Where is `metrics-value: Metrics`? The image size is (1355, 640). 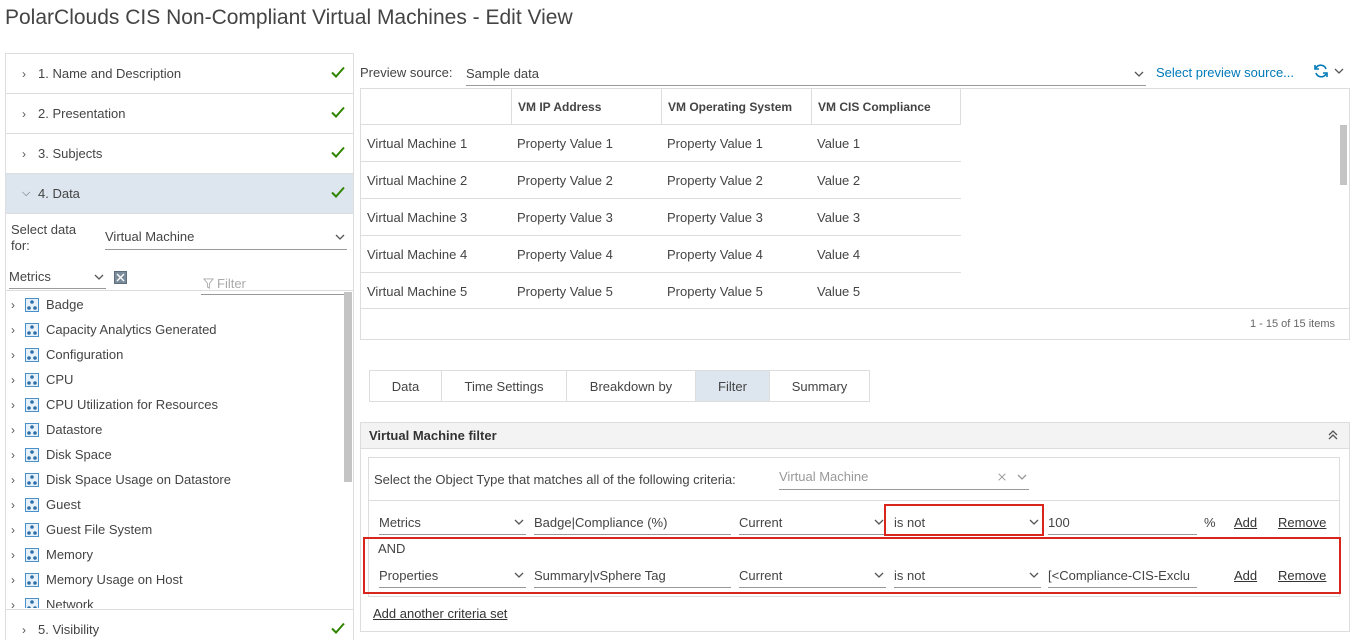
metrics-value: Metrics is located at coordinates (30, 276).